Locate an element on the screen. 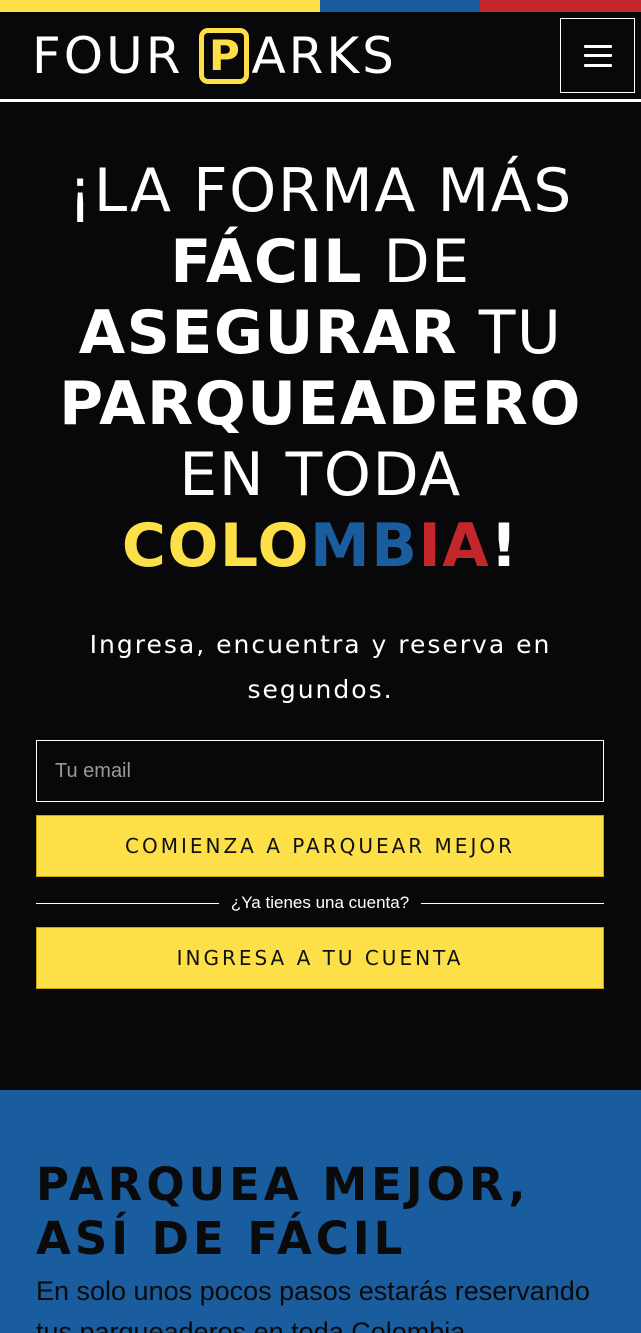 The width and height of the screenshot is (641, 1333). hamburger-menu-icon is located at coordinates (597, 55).